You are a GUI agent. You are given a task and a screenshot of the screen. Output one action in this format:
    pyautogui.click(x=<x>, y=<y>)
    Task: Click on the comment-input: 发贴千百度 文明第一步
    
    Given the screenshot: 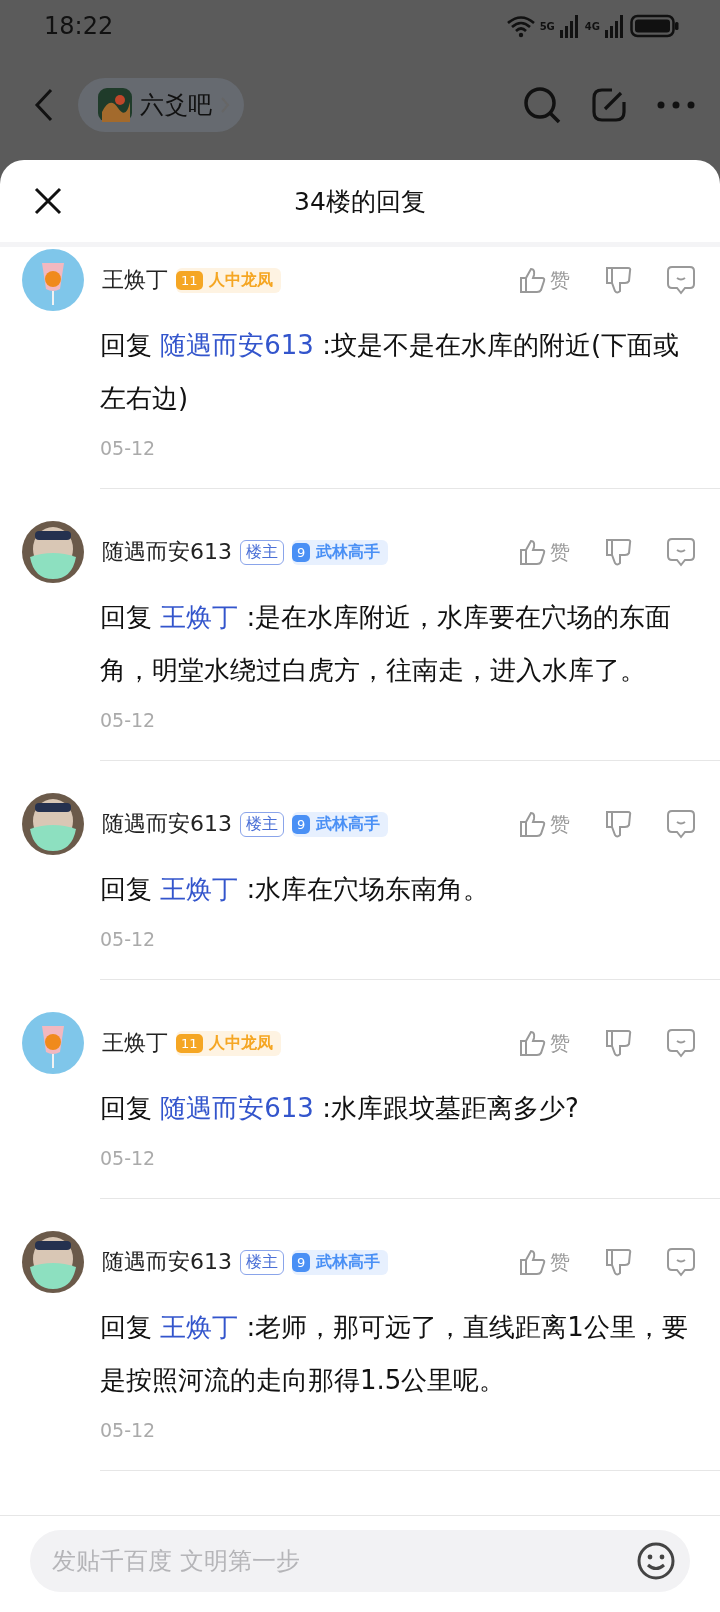 What is the action you would take?
    pyautogui.click(x=360, y=1561)
    